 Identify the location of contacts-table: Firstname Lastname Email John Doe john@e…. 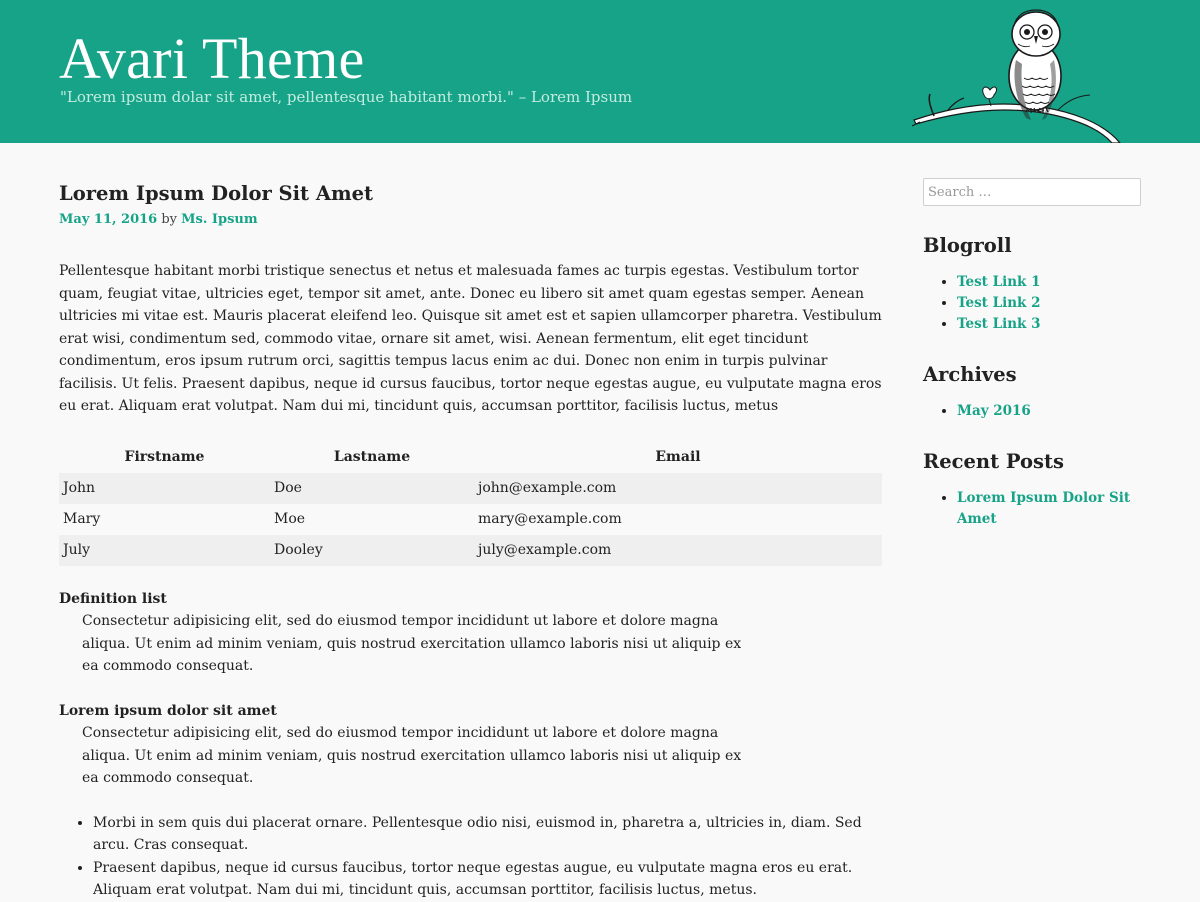
(470, 504).